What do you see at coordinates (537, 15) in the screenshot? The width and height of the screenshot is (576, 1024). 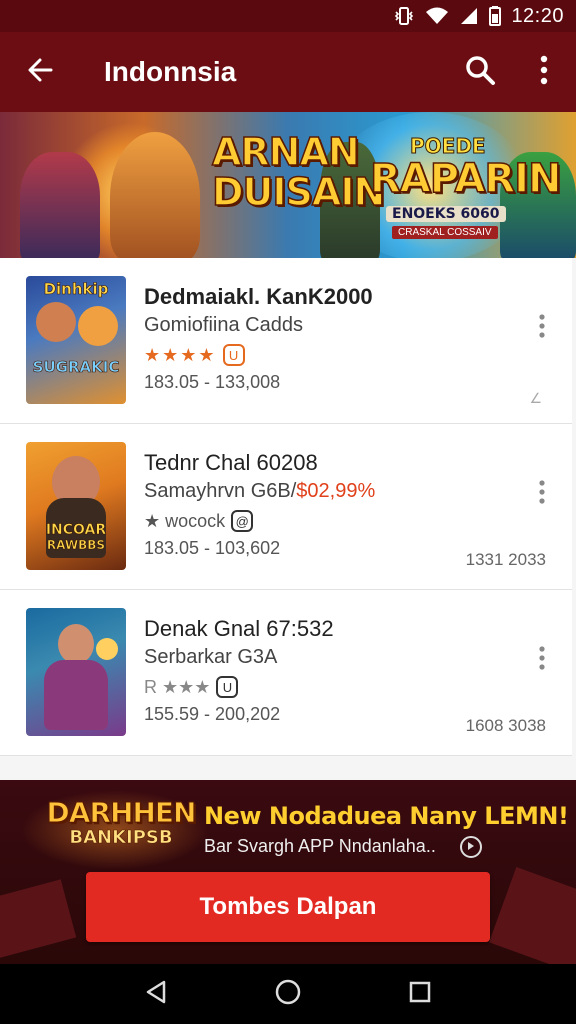 I see `status-time: 12:20` at bounding box center [537, 15].